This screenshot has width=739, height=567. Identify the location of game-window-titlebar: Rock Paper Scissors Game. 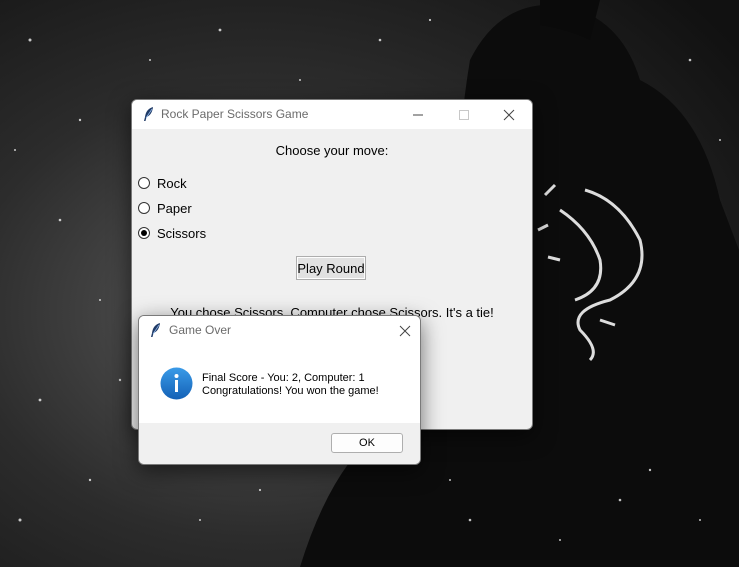
(332, 114).